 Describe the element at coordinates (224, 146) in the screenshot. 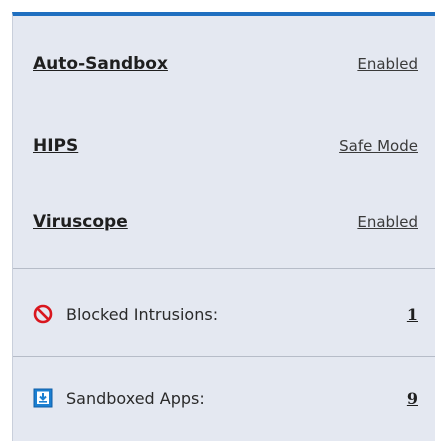

I see `feature-row-hips: HIPS Safe Mode` at that location.